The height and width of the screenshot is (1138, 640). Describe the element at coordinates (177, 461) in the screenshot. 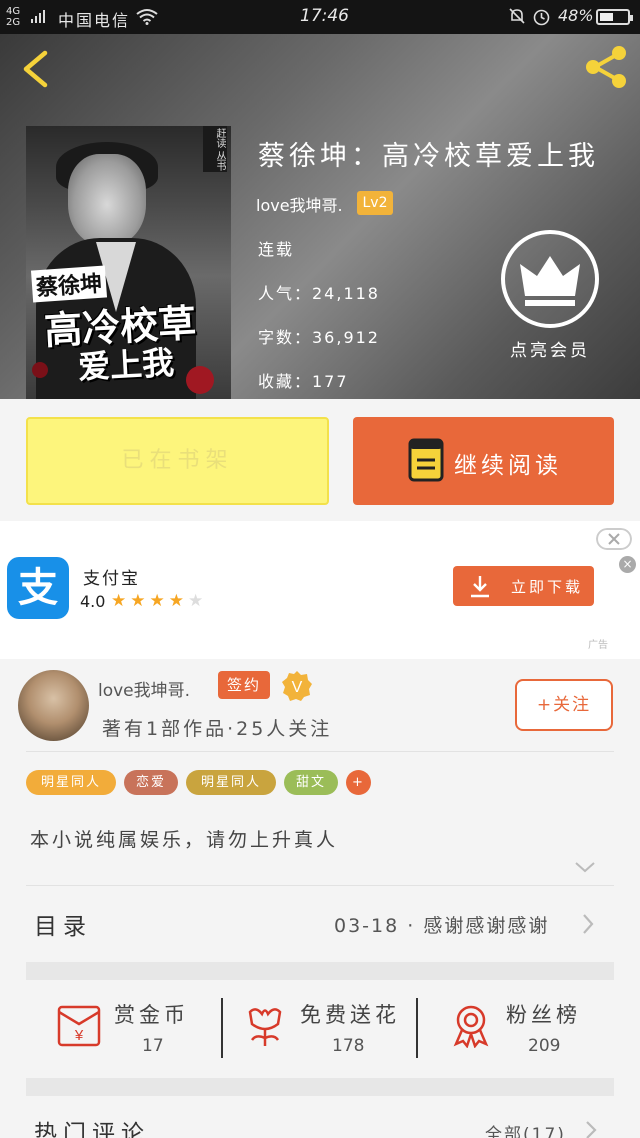

I see `in-bookshelf-button: 已在书架` at that location.